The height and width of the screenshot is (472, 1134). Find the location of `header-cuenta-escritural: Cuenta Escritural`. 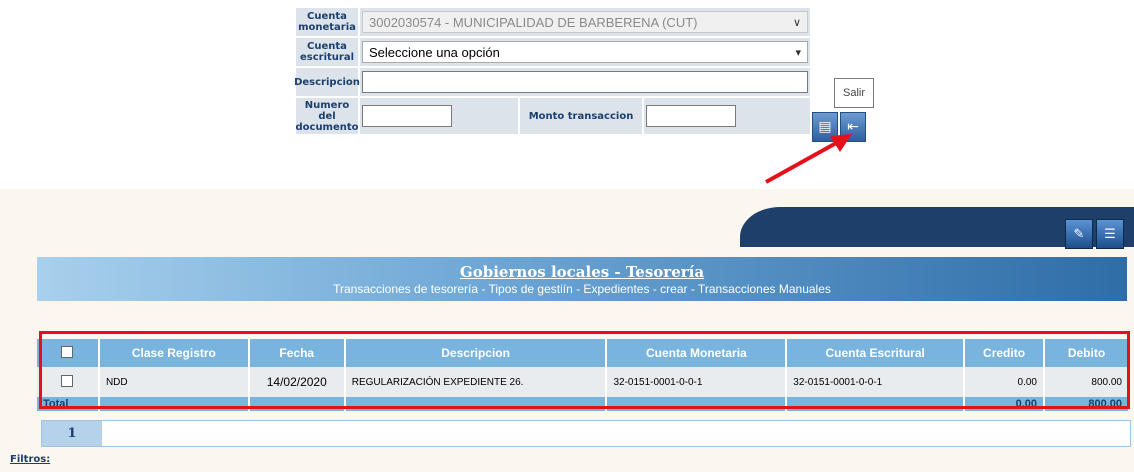

header-cuenta-escritural: Cuenta Escritural is located at coordinates (876, 353).